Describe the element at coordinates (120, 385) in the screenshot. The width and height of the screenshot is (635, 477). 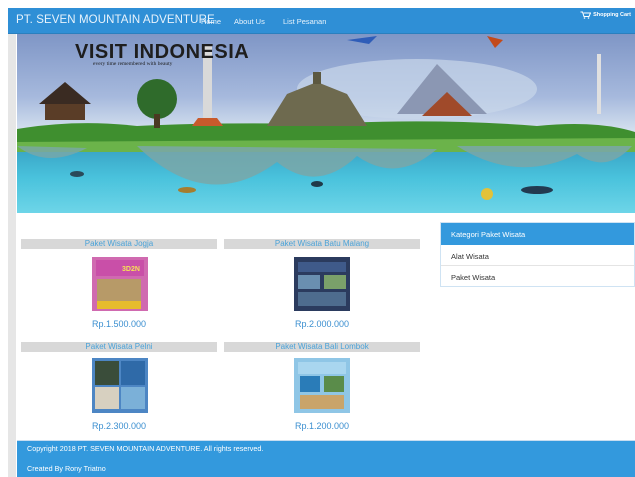
I see `product-image-pelni` at that location.